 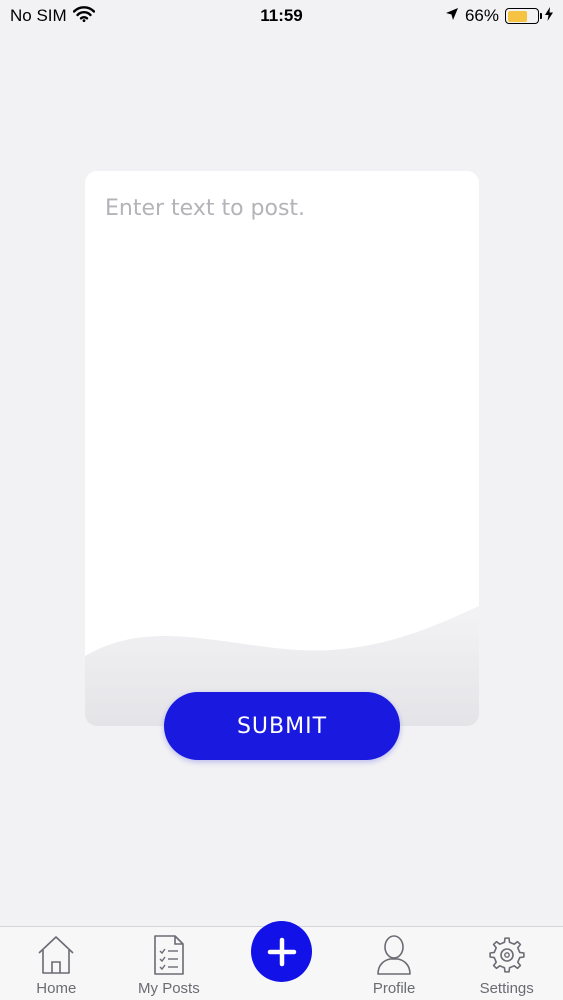 I want to click on wifi-icon, so click(x=83, y=16).